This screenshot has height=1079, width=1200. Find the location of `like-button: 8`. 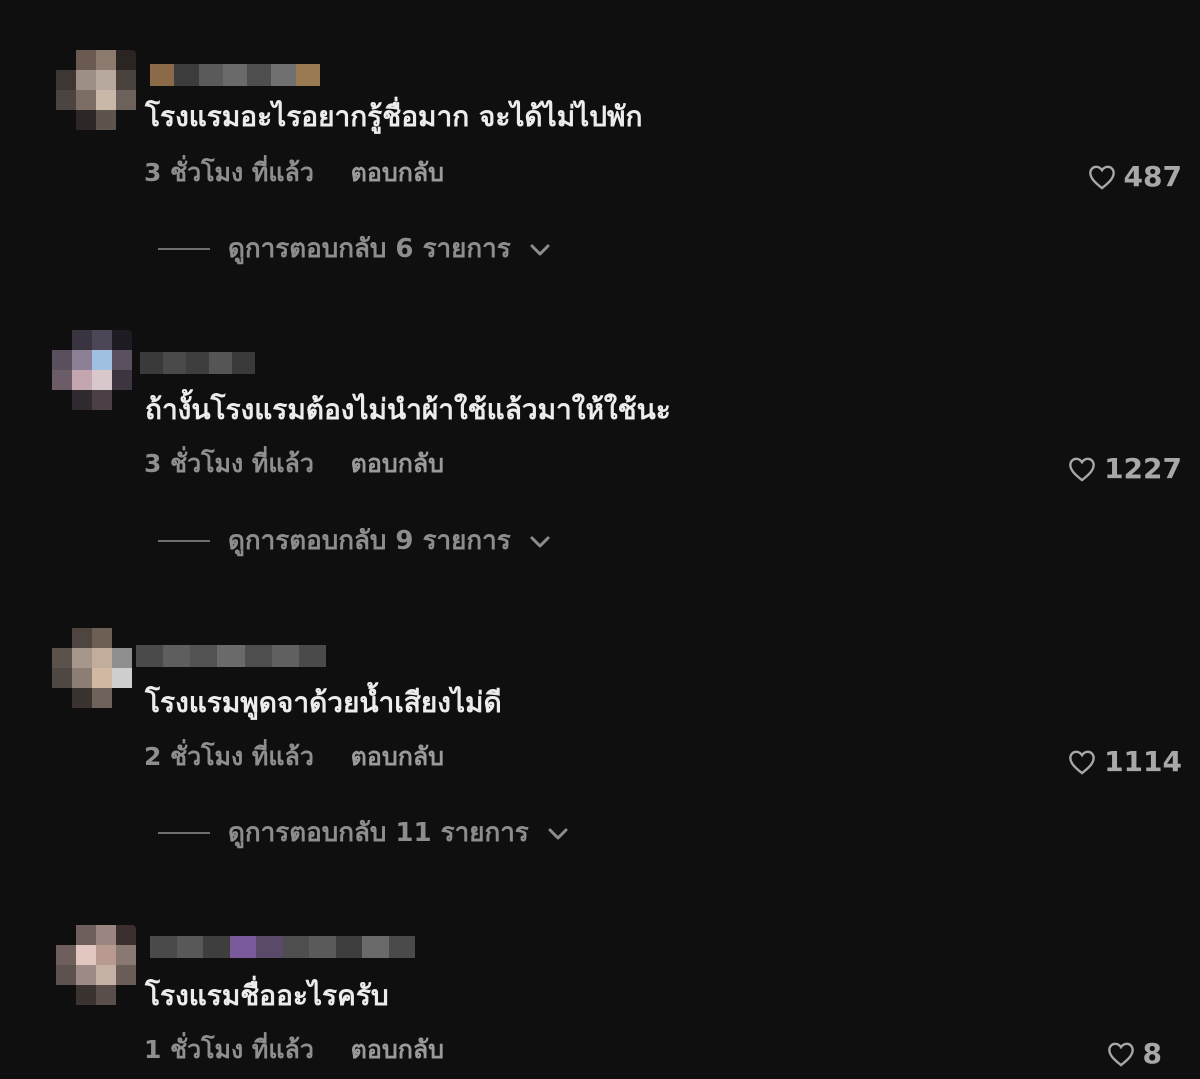

like-button: 8 is located at coordinates (1134, 1054).